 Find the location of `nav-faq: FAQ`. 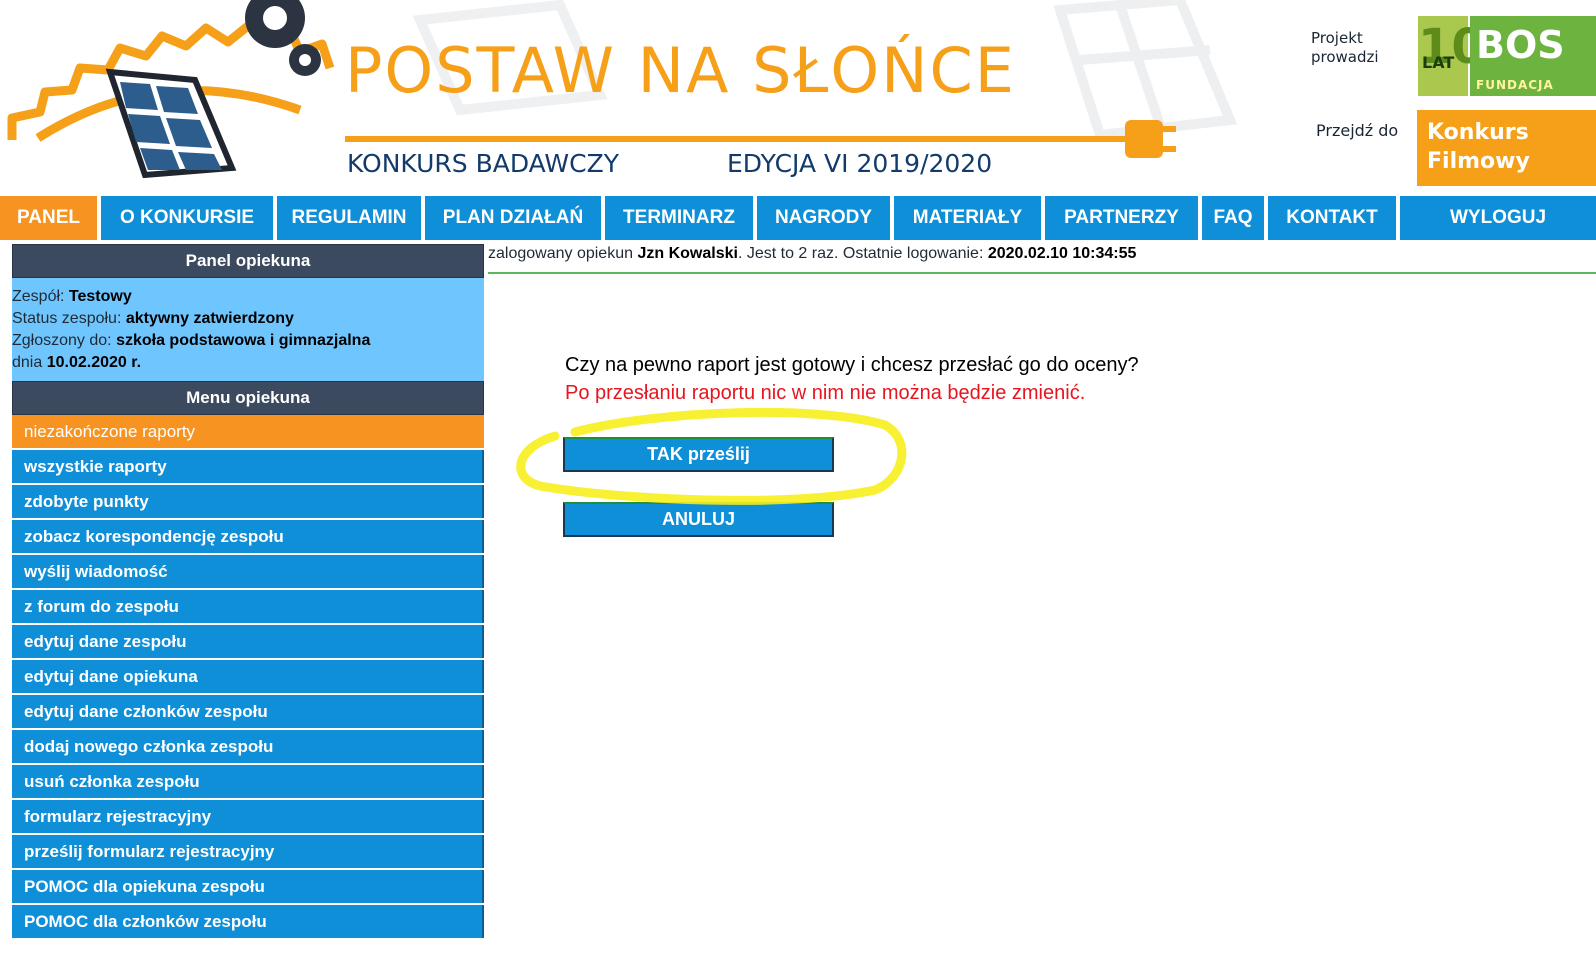

nav-faq: FAQ is located at coordinates (1233, 218).